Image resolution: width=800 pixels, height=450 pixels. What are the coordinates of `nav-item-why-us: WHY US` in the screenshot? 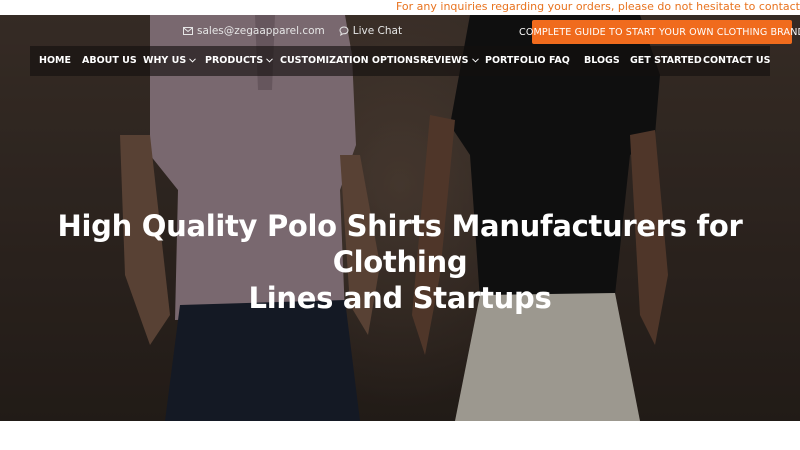 It's located at (170, 60).